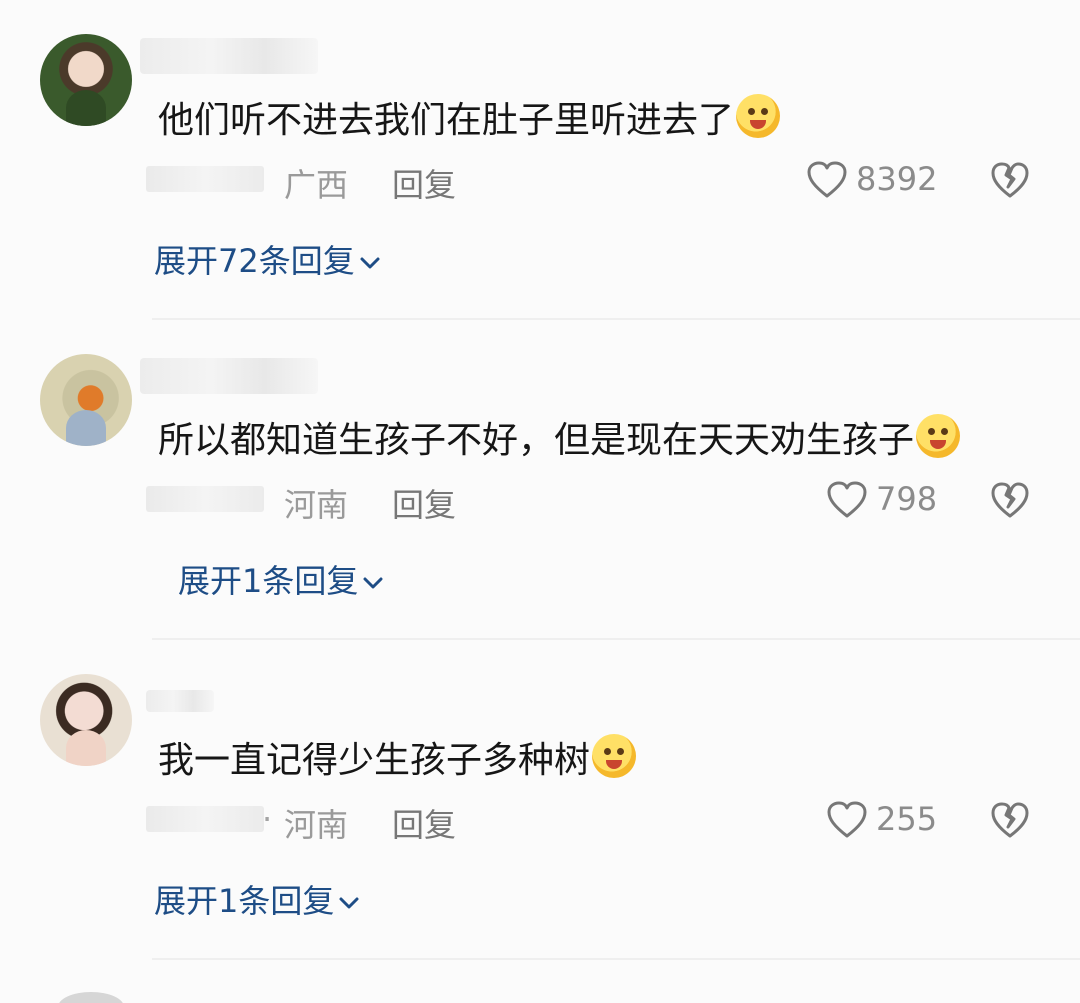 The image size is (1080, 1003). Describe the element at coordinates (446, 120) in the screenshot. I see `comment-body: 他们听不进去我们在肚子里听进去了` at that location.